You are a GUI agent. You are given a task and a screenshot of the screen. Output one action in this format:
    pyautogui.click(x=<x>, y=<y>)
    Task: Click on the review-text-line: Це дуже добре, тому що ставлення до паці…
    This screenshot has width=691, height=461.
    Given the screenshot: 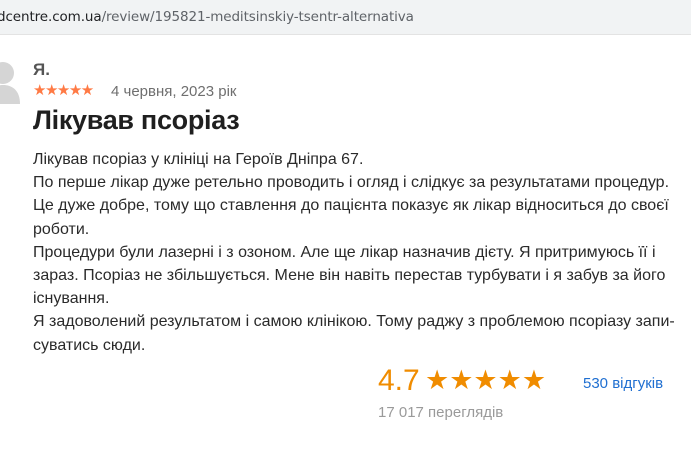 What is the action you would take?
    pyautogui.click(x=351, y=206)
    